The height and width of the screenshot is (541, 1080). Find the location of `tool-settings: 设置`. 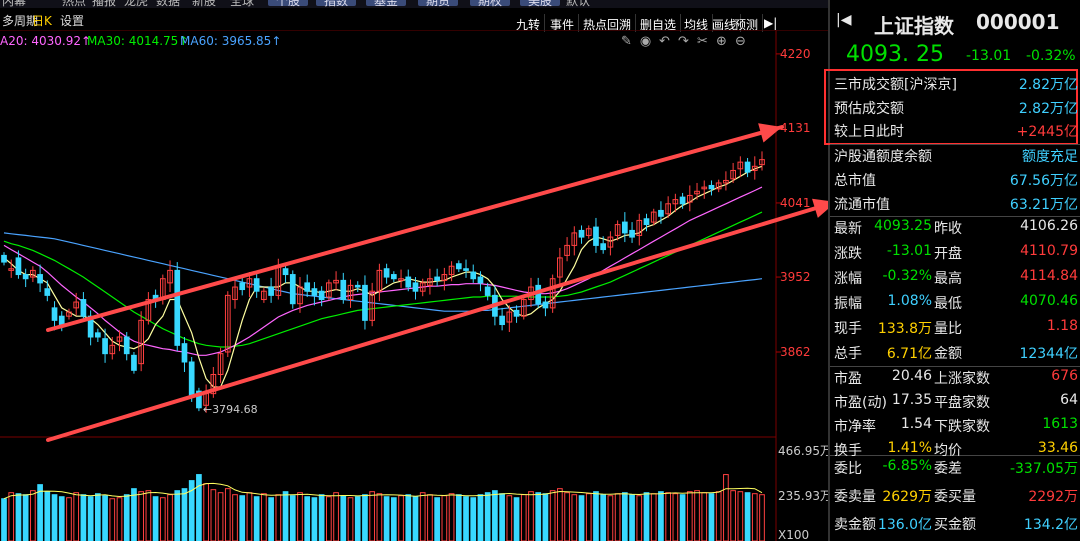

tool-settings: 设置 is located at coordinates (72, 20).